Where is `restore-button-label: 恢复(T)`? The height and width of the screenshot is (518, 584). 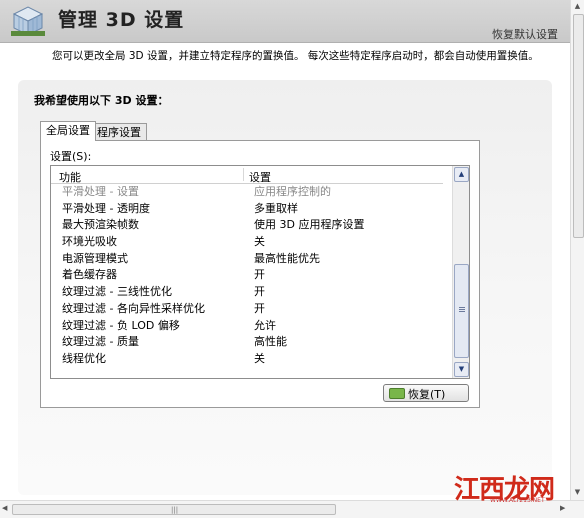 restore-button-label: 恢复(T) is located at coordinates (427, 394).